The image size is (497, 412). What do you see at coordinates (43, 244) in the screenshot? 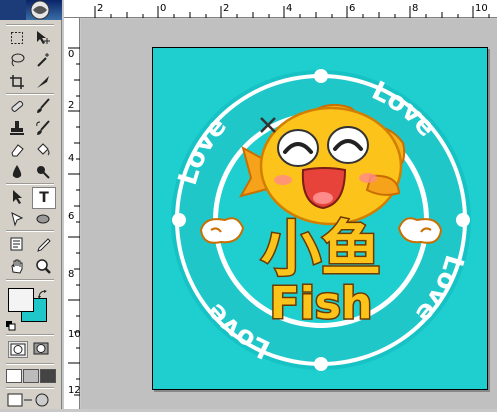
I see `eyedropper-tool-icon` at bounding box center [43, 244].